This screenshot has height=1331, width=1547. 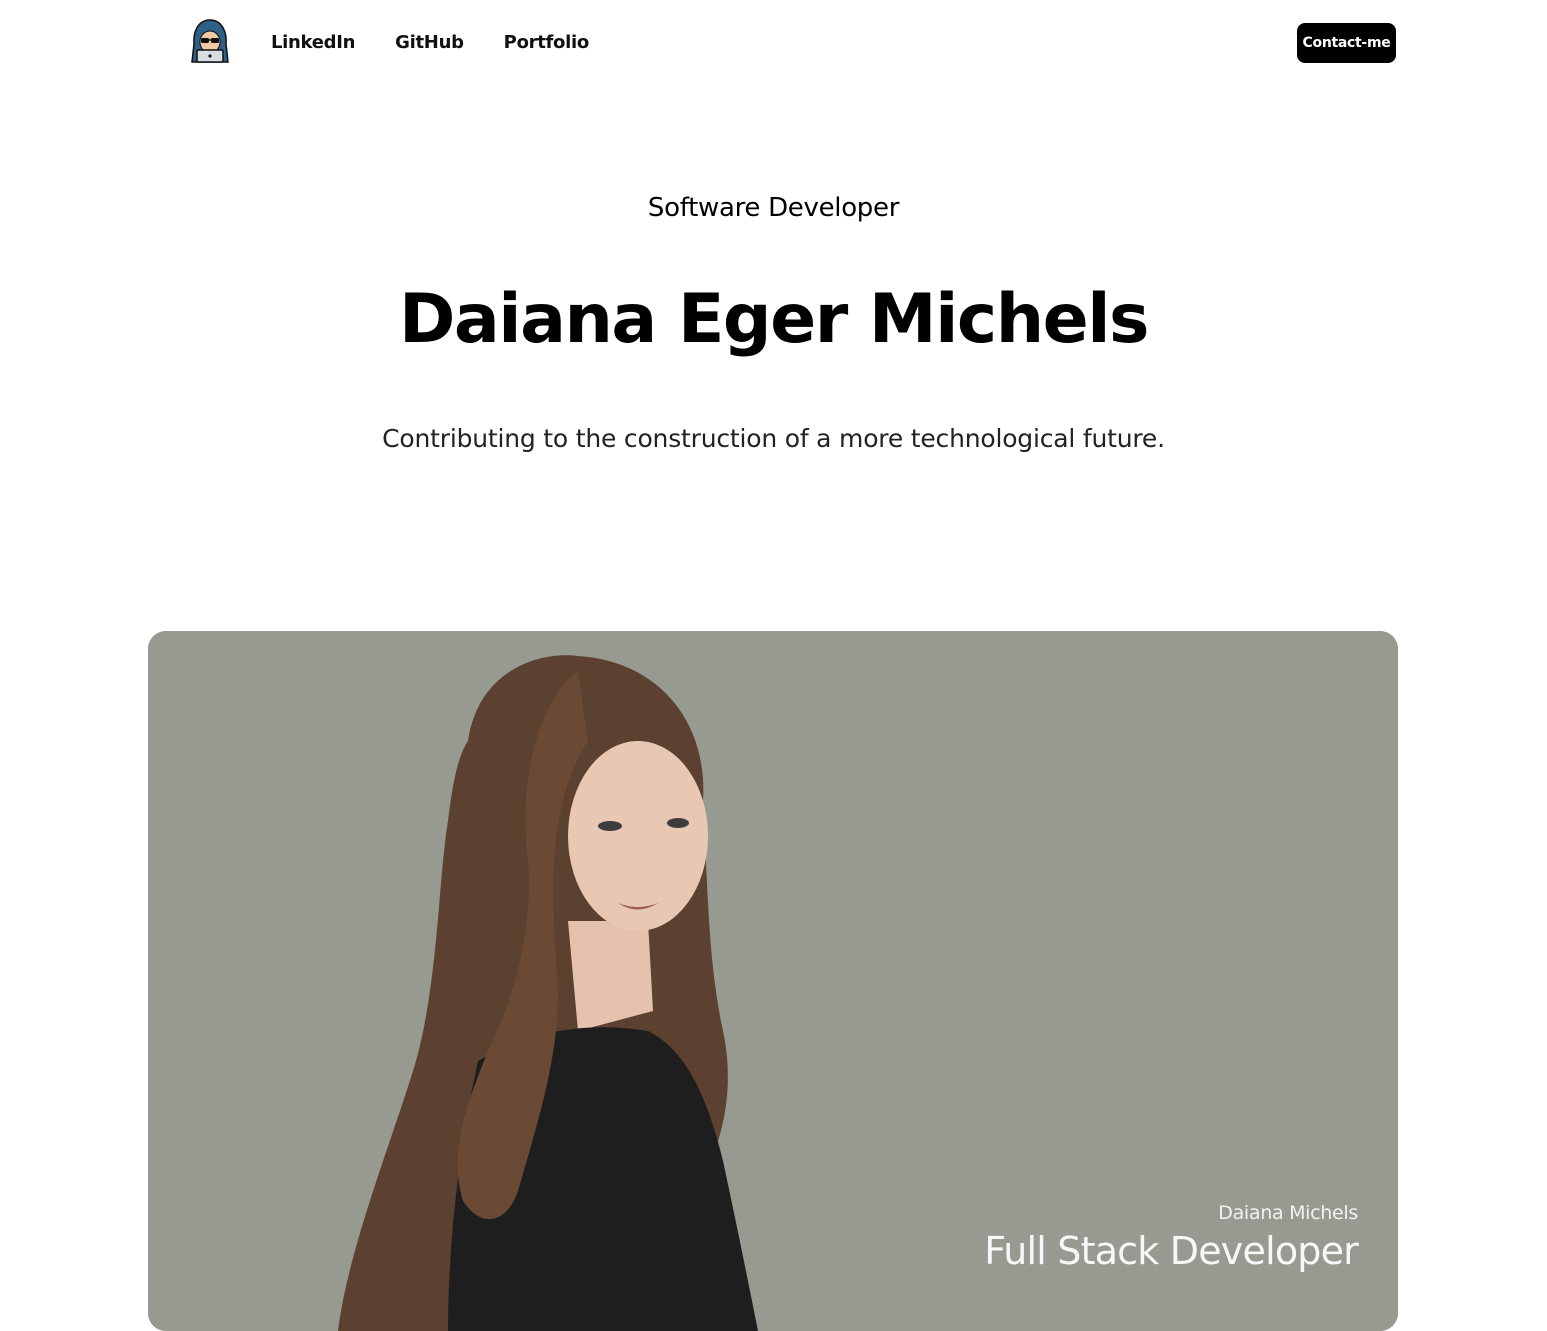 I want to click on nav-link-github: GitHub, so click(x=429, y=43).